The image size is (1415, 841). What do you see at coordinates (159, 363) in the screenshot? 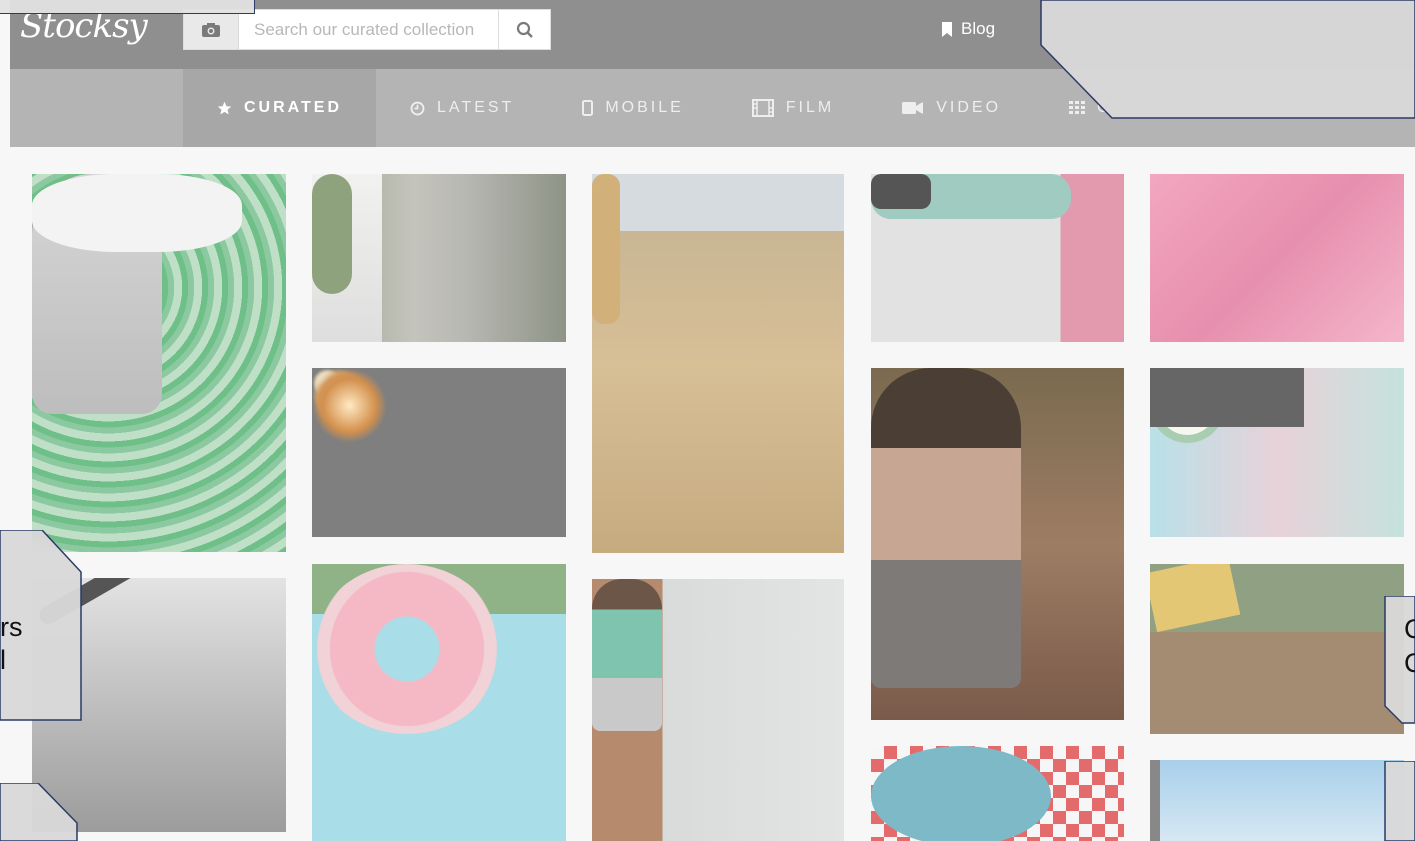
I see `photo-tile-portrait` at bounding box center [159, 363].